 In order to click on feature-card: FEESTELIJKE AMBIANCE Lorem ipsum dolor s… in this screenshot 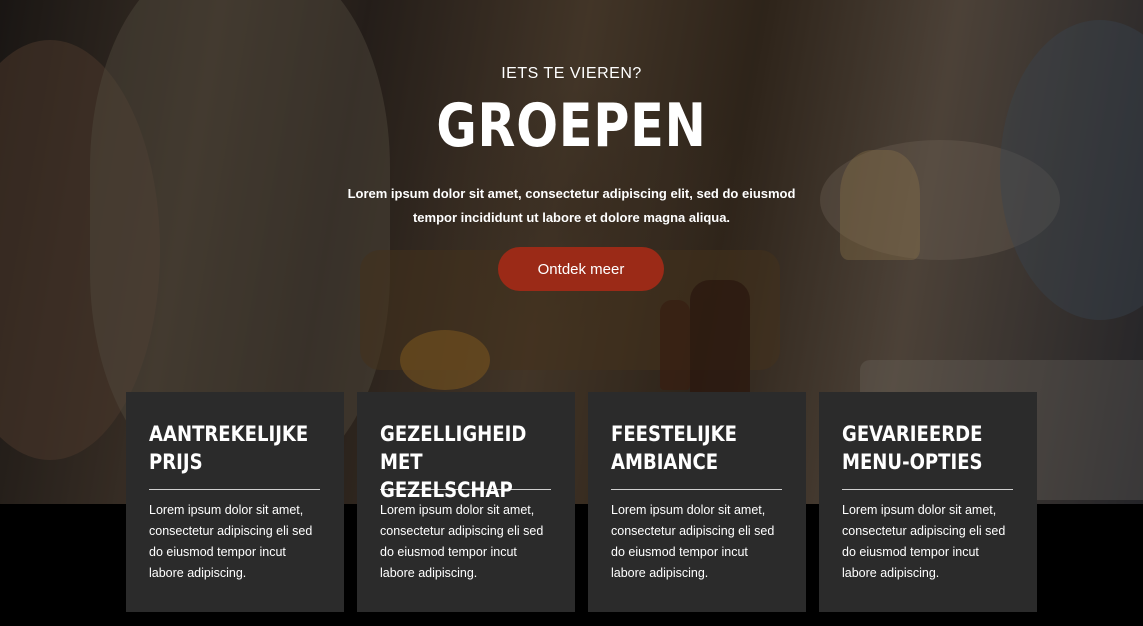, I will do `click(697, 502)`.